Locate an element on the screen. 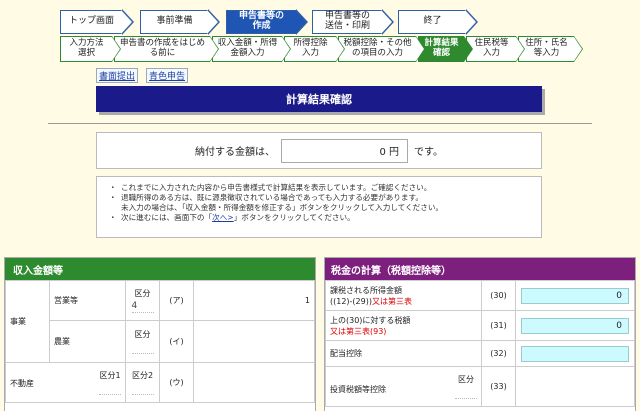 The image size is (640, 411). nogyo-kubun-input is located at coordinates (142, 347).